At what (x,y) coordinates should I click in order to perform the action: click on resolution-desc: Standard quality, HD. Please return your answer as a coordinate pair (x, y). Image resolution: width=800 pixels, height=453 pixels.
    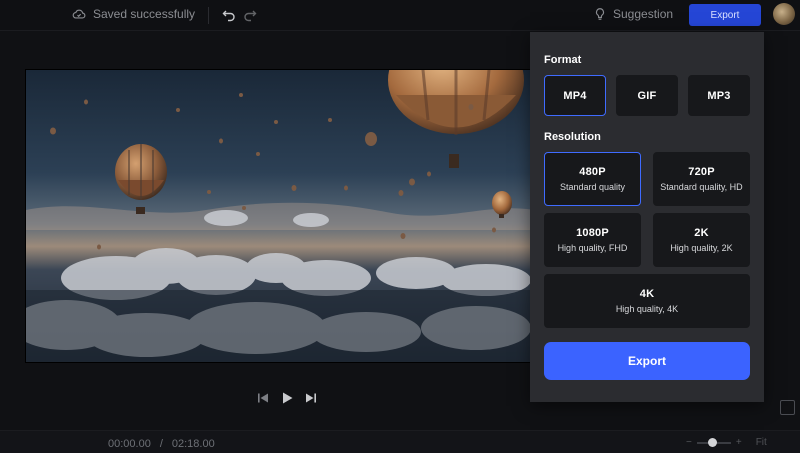
    Looking at the image, I should click on (701, 187).